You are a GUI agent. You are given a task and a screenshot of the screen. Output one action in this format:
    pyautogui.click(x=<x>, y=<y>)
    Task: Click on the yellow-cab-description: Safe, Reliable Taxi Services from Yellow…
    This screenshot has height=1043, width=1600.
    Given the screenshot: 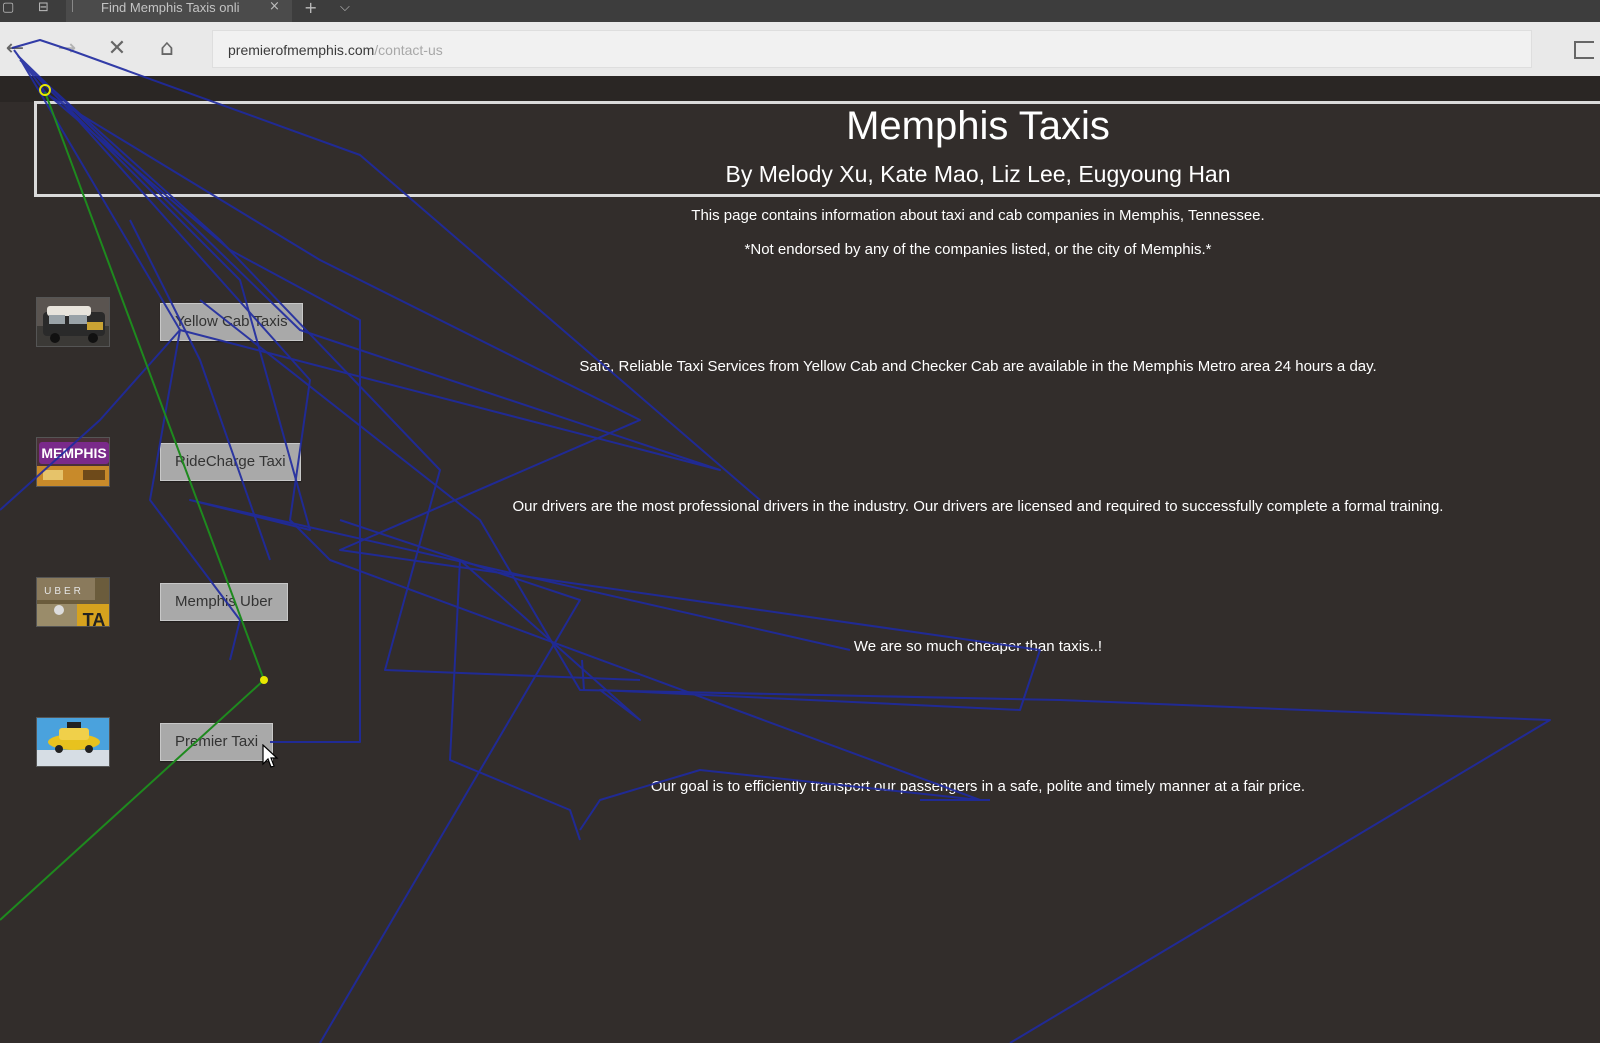 What is the action you would take?
    pyautogui.click(x=978, y=366)
    